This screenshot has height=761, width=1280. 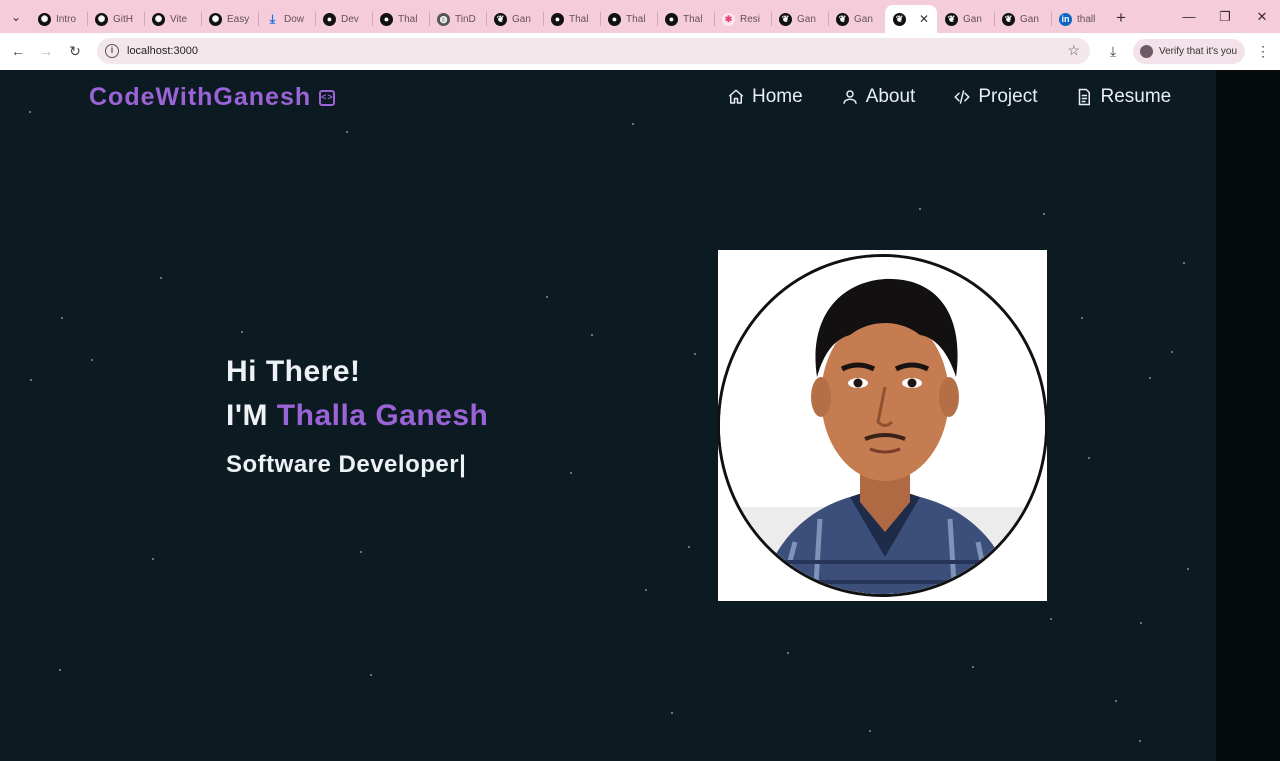 I want to click on nav-about-label: About, so click(x=890, y=96).